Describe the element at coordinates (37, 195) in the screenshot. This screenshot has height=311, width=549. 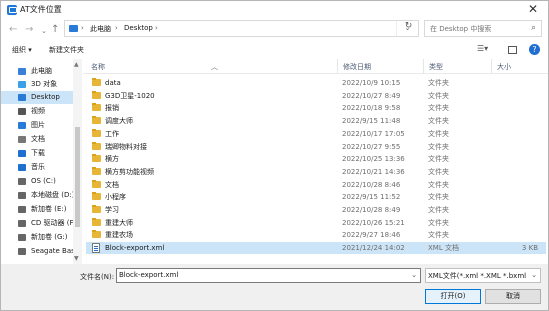
I see `sidebar-item: 本地磁盘 (D:)` at that location.